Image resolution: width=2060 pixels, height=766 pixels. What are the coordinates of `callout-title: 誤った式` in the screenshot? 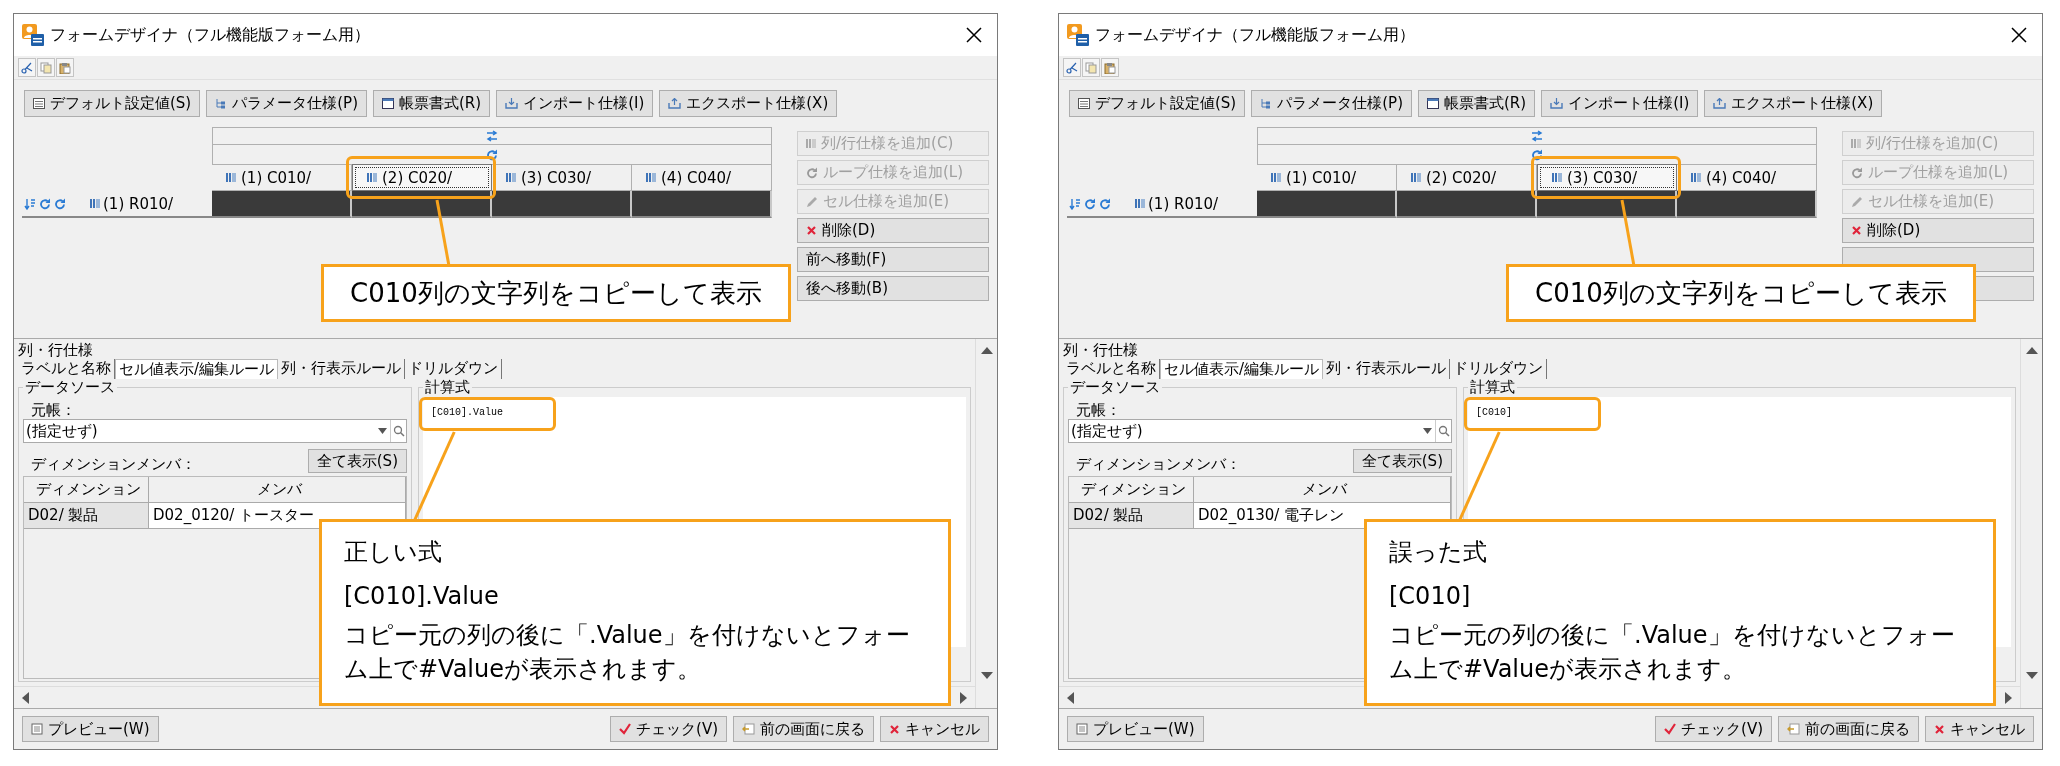 It's located at (1438, 552).